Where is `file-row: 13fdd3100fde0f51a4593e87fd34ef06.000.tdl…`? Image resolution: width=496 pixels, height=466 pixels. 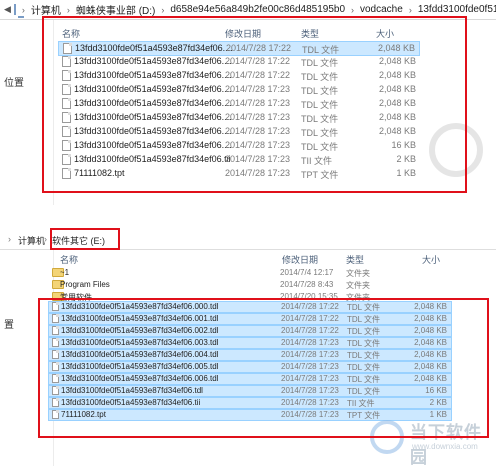 file-row: 13fdd3100fde0f51a4593e87fd34ef06.000.tdl… is located at coordinates (250, 307).